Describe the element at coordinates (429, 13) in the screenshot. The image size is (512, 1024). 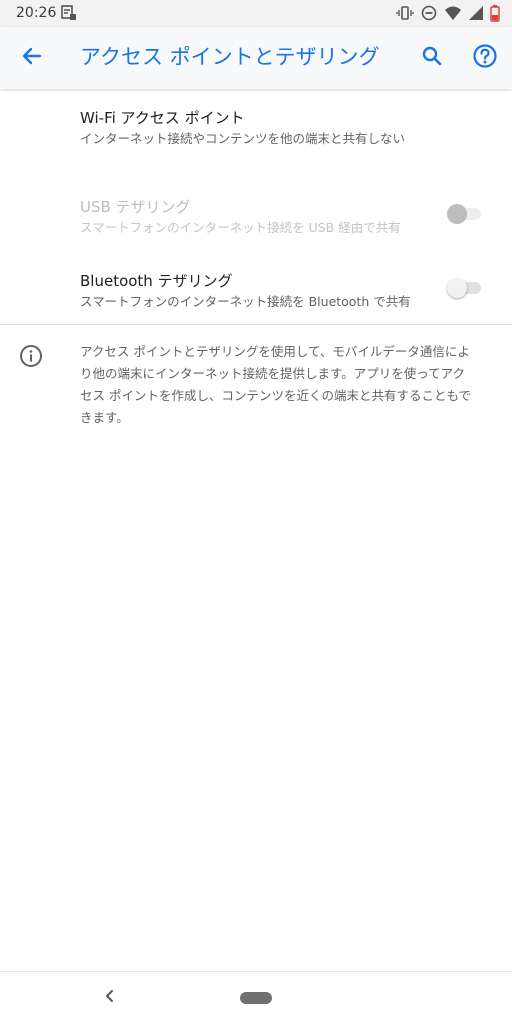
I see `do-not-disturb-icon` at that location.